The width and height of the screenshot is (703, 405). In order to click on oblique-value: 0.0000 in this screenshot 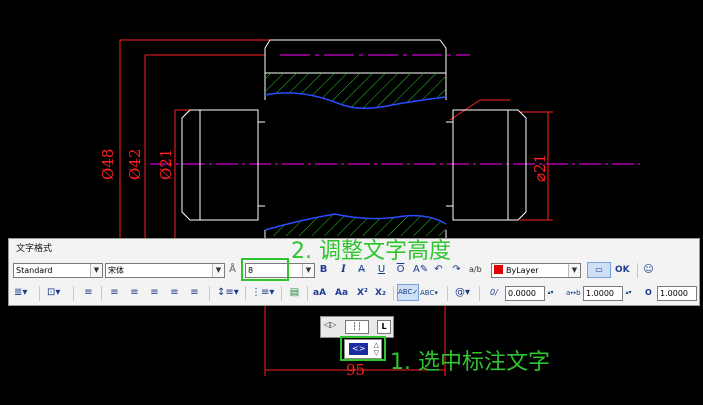, I will do `click(522, 293)`.